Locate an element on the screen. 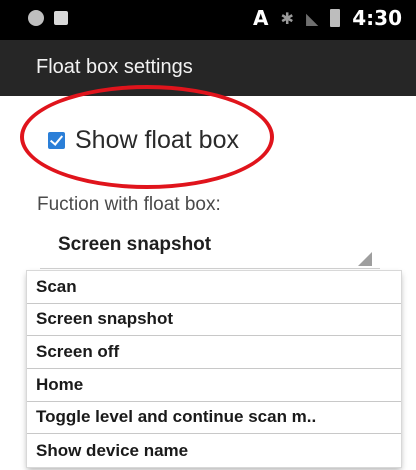  dropdown-option-screen-snapshot: Screen snapshot is located at coordinates (214, 320).